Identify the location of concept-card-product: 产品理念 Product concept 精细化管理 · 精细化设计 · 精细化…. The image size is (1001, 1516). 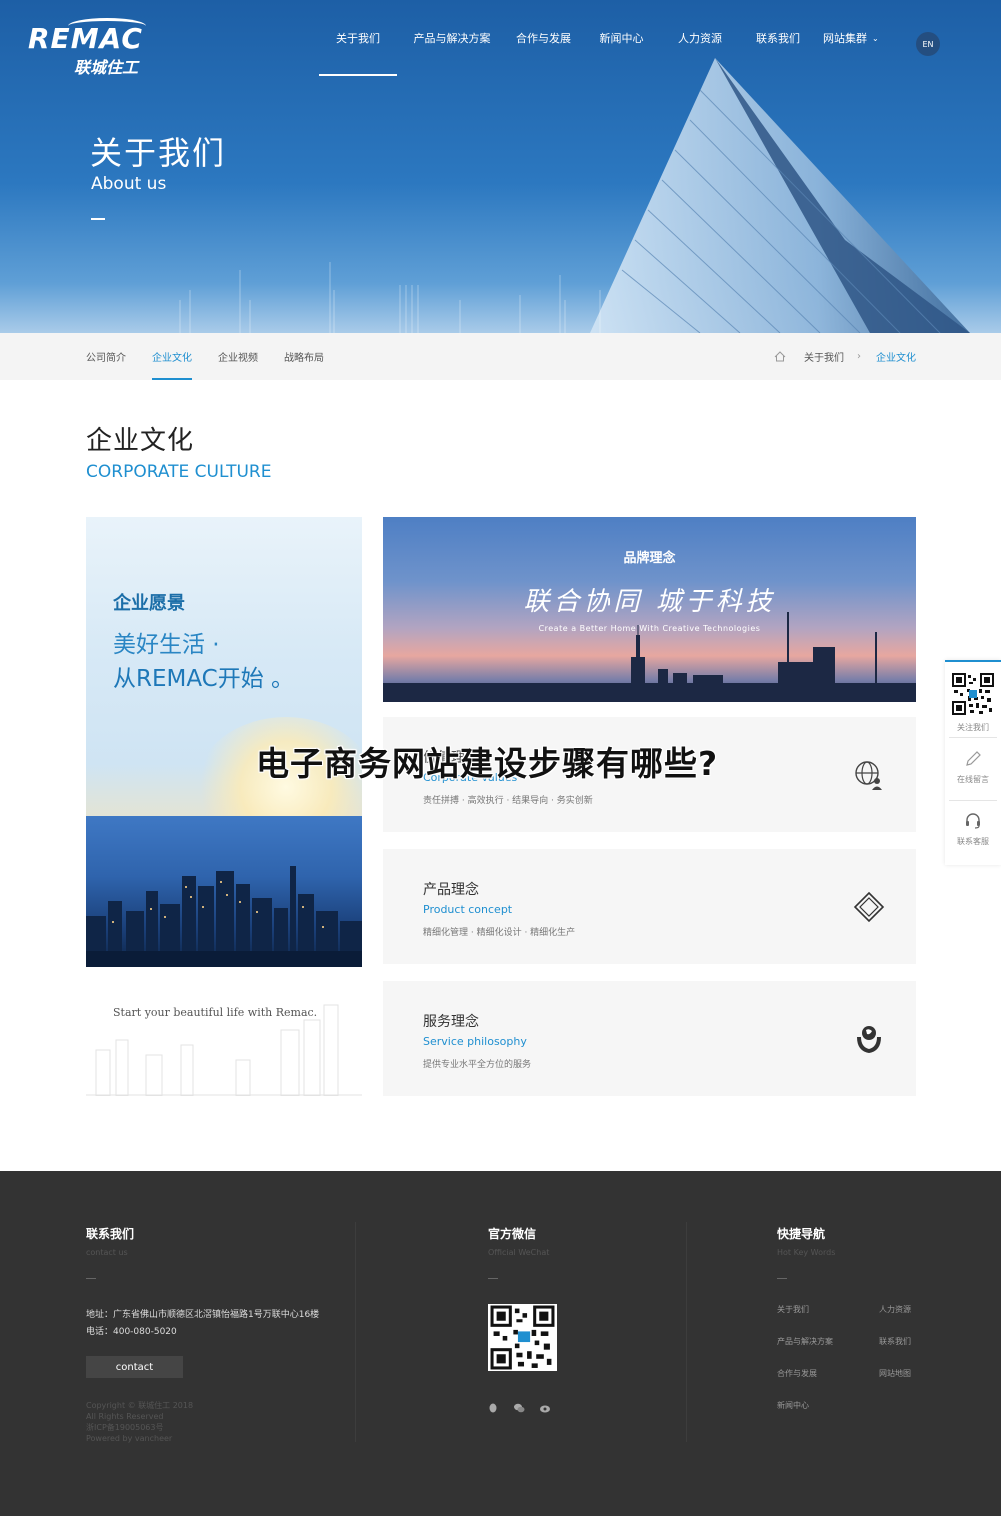
(649, 906).